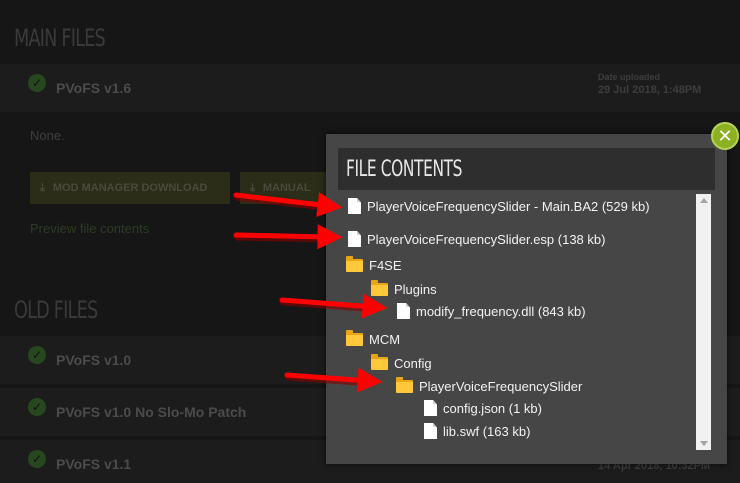 The image size is (740, 483). What do you see at coordinates (288, 237) in the screenshot?
I see `red-arrow` at bounding box center [288, 237].